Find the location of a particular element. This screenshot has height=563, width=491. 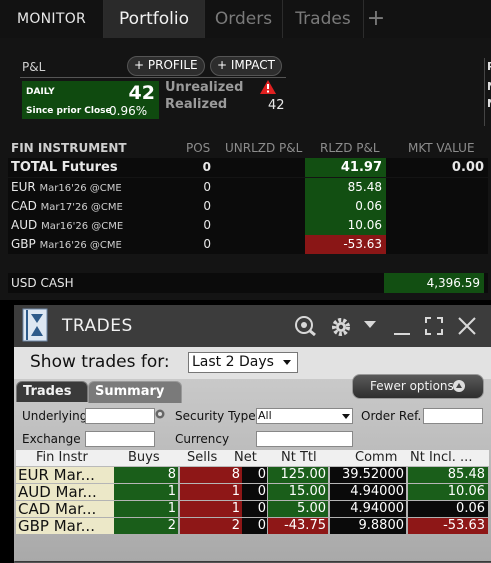

buys-cell: 1 is located at coordinates (146, 509).